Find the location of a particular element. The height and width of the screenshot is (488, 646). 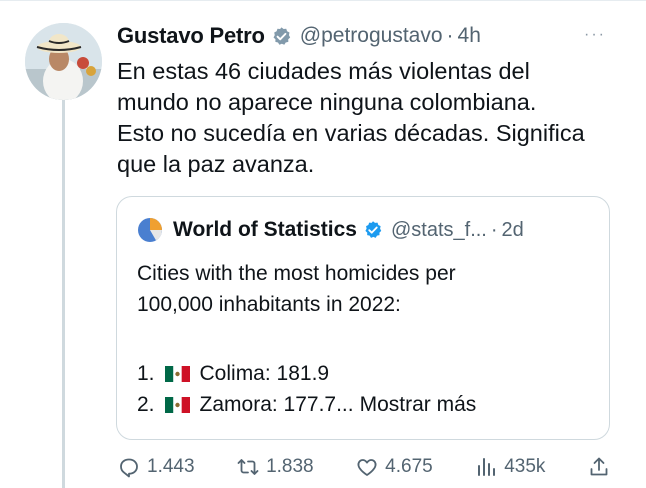

quoted-tweet-header: World of Statistics @stats_f... · 2d is located at coordinates (330, 230).